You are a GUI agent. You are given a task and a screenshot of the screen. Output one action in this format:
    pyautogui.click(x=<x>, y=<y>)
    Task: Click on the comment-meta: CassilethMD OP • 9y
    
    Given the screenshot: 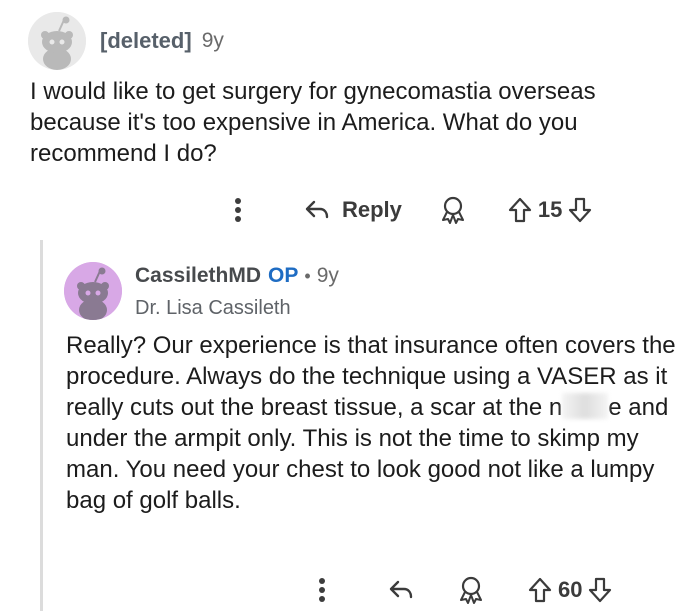 What is the action you would take?
    pyautogui.click(x=237, y=276)
    